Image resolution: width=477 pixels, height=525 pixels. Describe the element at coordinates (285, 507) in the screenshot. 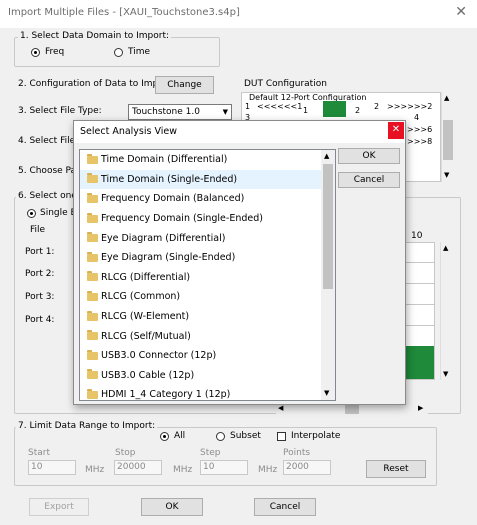

I see `cancel-button: Cancel` at that location.